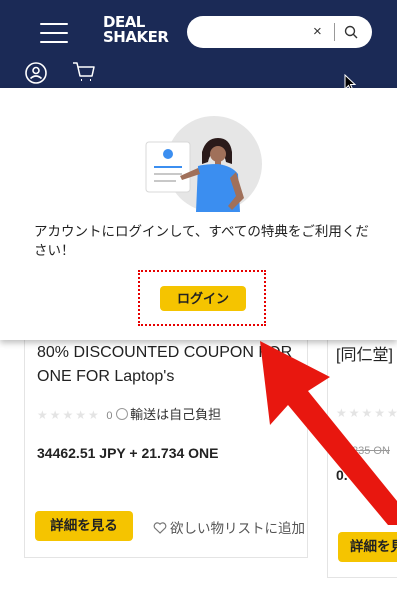  I want to click on original-price: 235 ON, so click(371, 451).